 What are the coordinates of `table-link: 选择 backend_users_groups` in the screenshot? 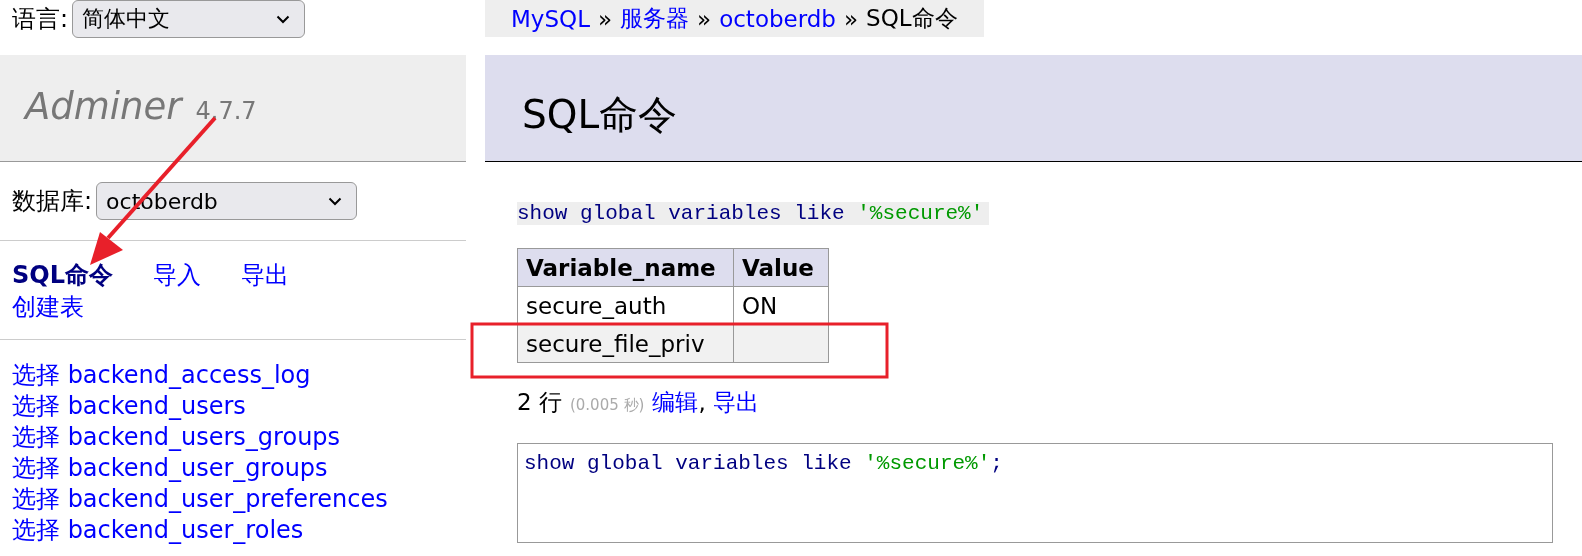 It's located at (233, 437).